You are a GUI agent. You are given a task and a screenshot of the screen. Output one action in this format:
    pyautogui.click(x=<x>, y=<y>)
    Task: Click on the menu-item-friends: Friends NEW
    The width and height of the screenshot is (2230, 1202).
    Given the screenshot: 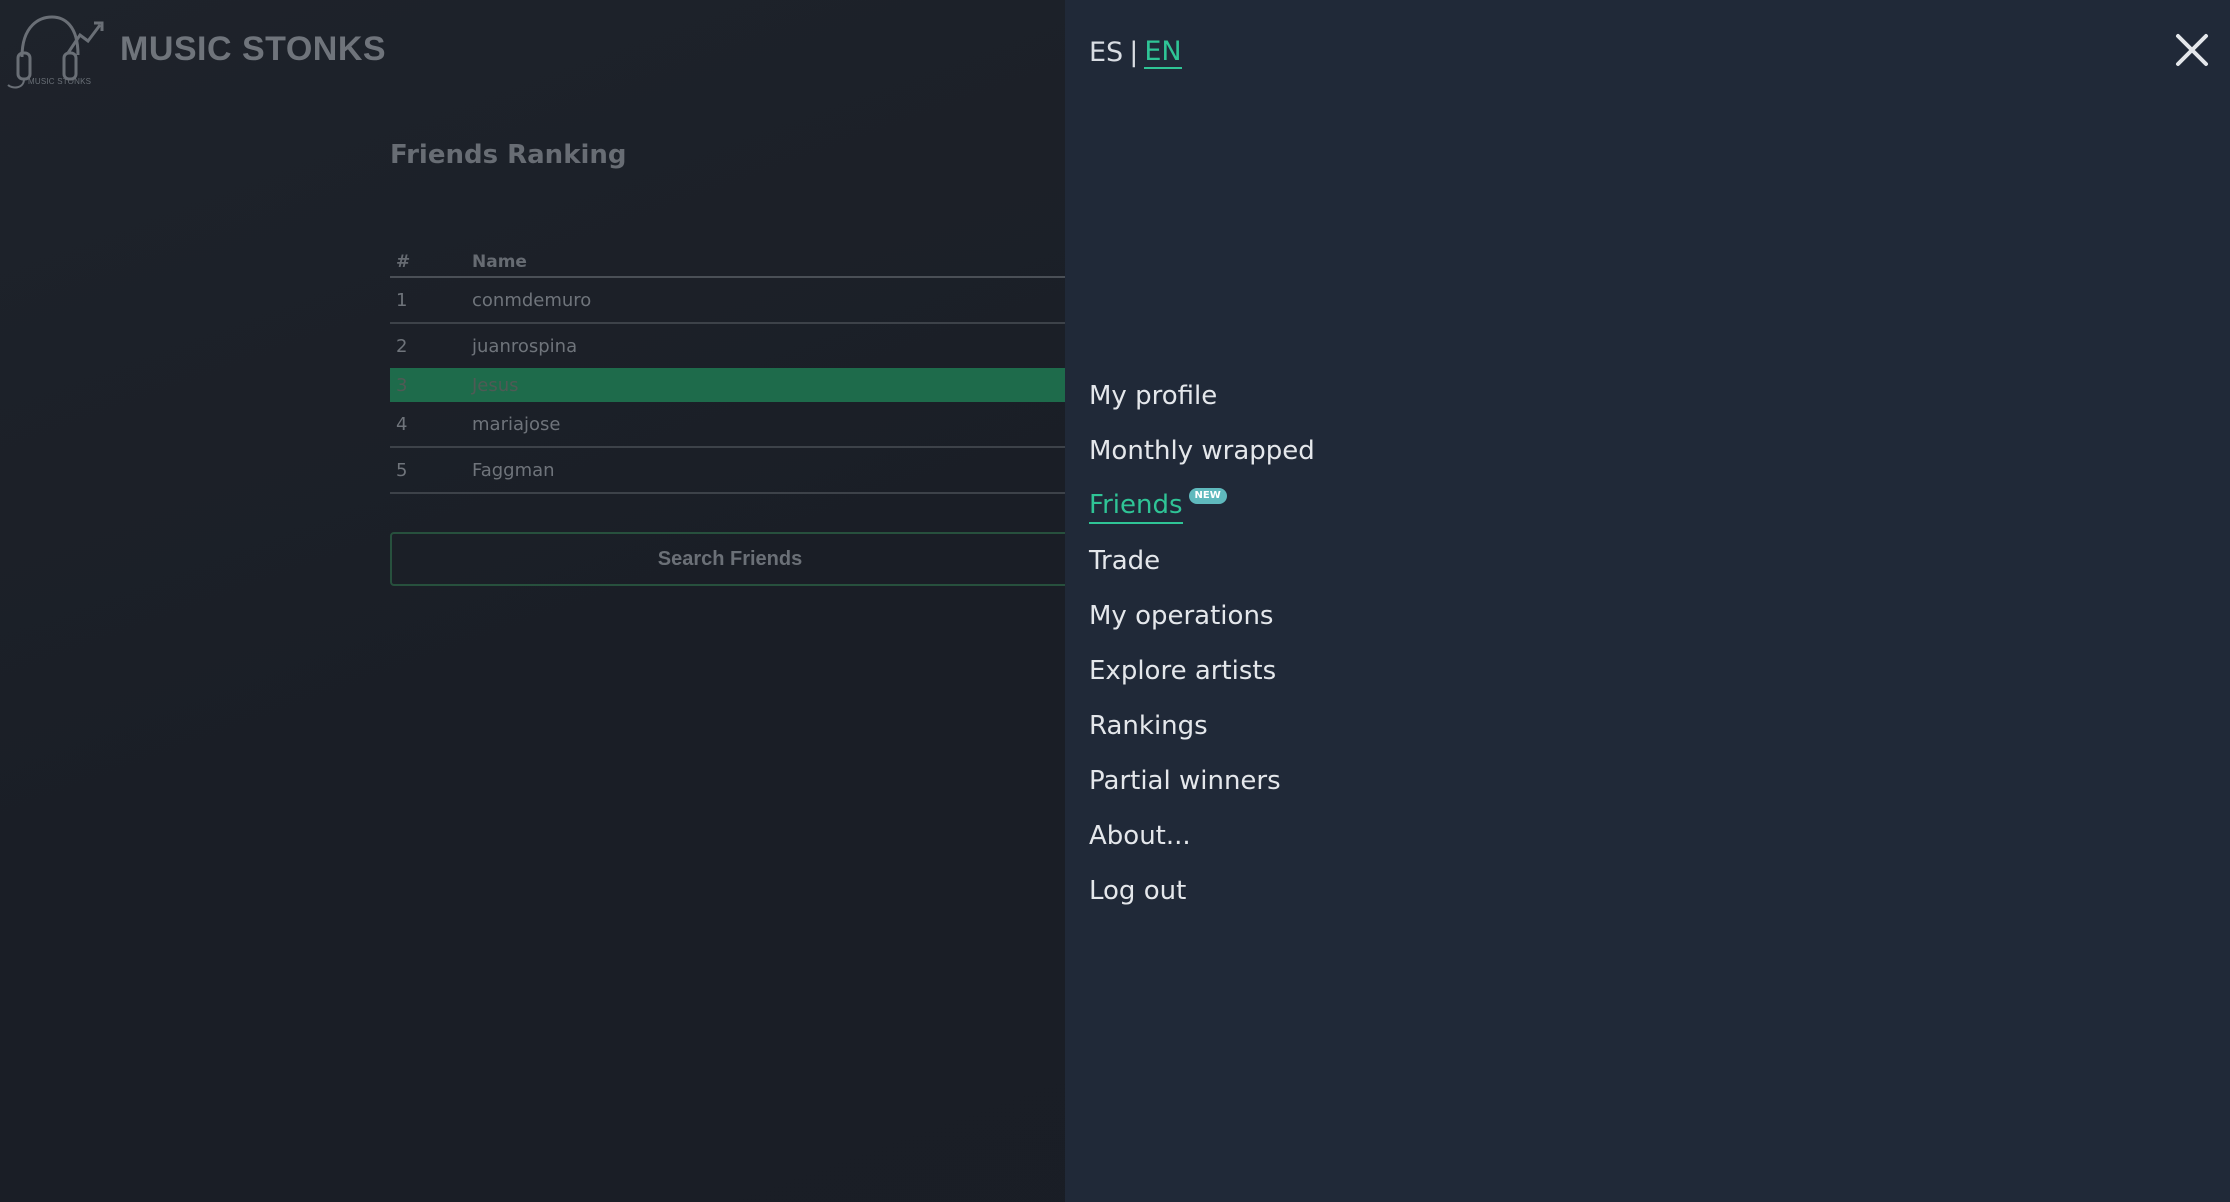 What is the action you would take?
    pyautogui.click(x=1202, y=505)
    